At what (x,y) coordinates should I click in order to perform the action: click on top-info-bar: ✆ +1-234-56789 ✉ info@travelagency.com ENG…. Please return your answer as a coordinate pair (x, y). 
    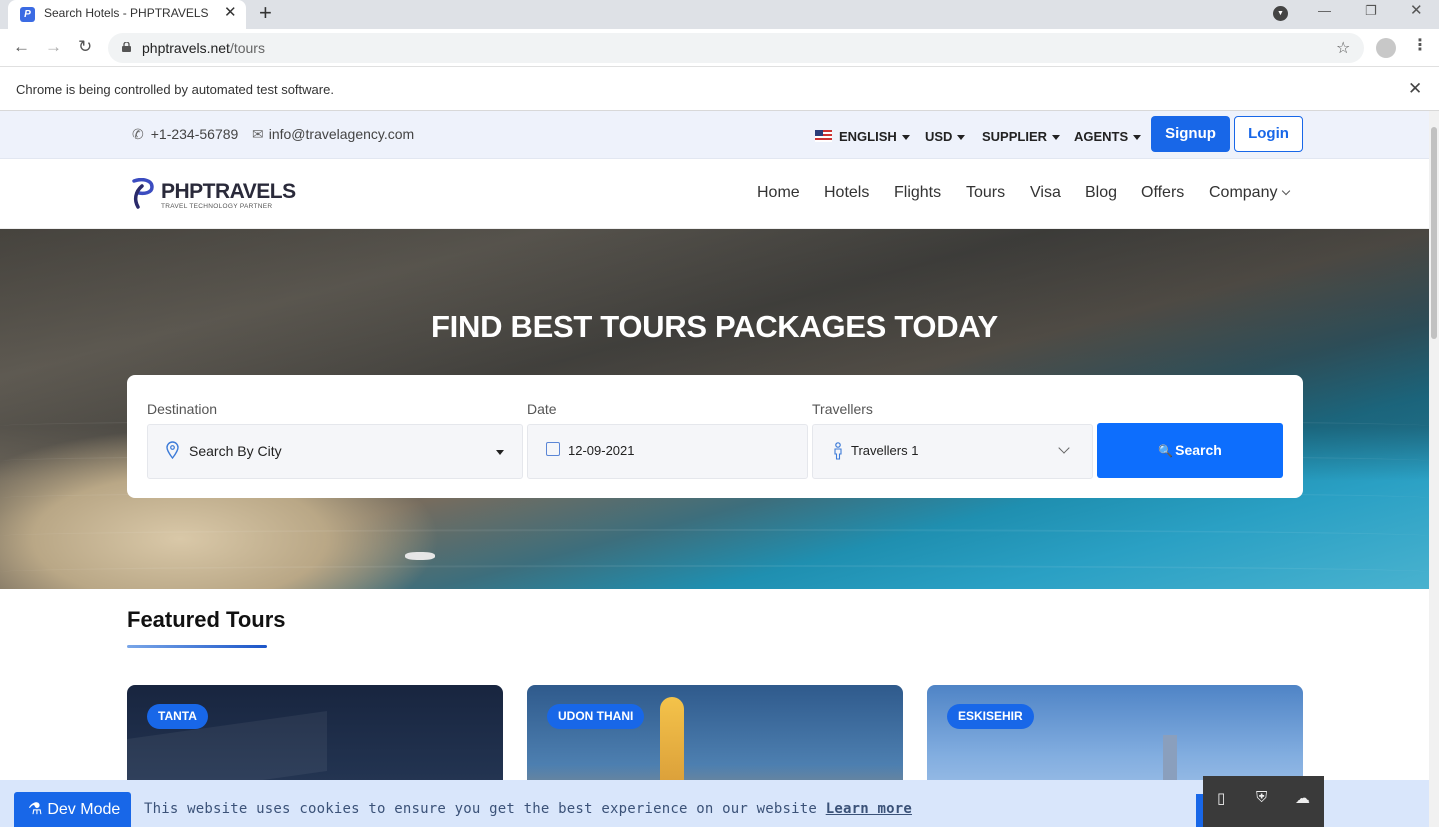
    Looking at the image, I should click on (714, 135).